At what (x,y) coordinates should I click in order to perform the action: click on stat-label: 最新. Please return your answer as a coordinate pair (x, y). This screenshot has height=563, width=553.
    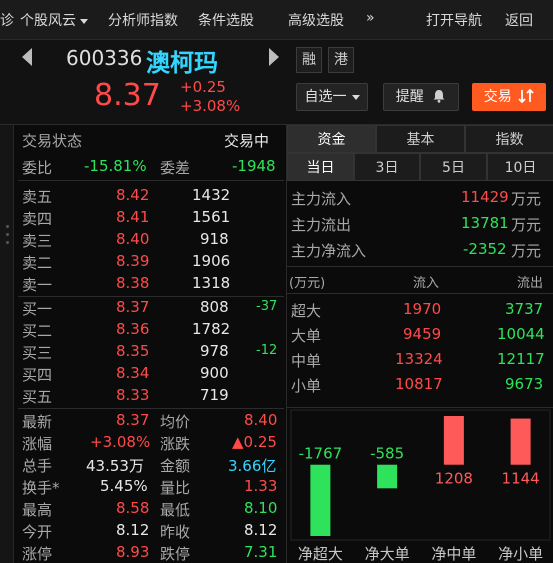
    Looking at the image, I should click on (37, 422).